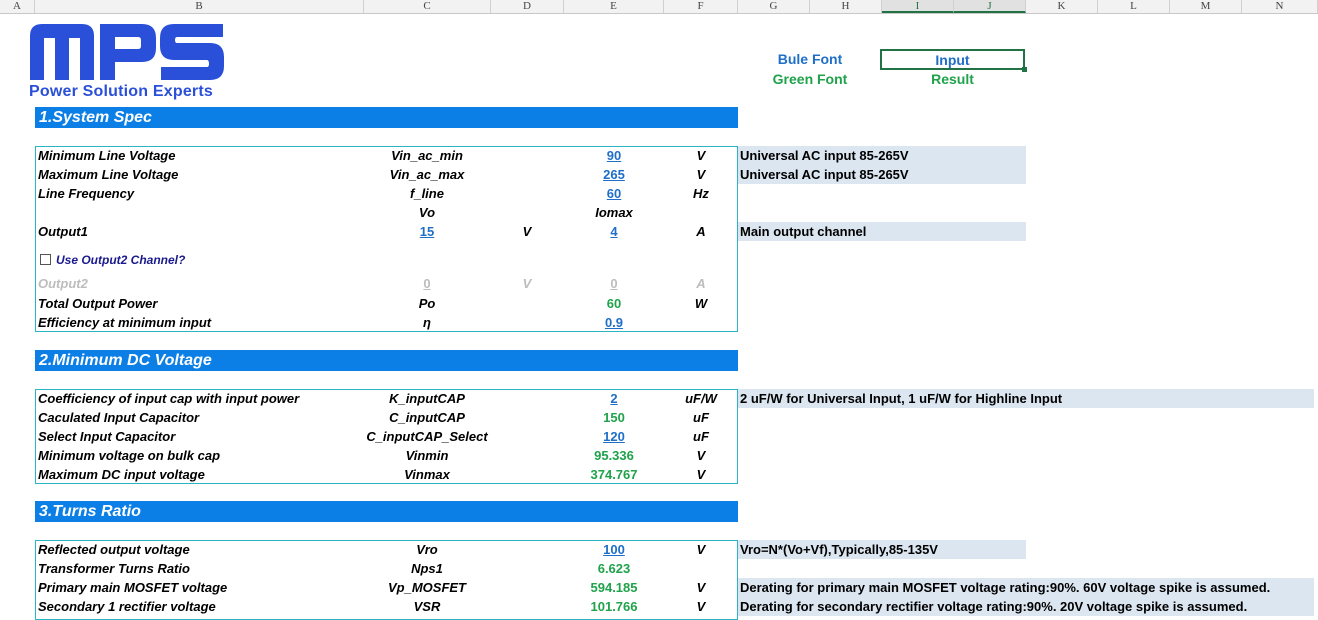  What do you see at coordinates (846, 6) in the screenshot?
I see `column-header-h: H` at bounding box center [846, 6].